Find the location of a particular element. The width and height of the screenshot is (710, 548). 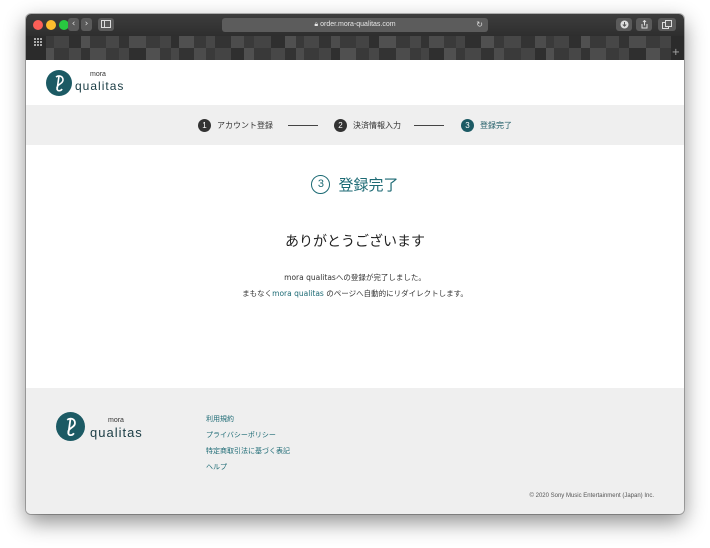

lock-icon: 🔒︎ is located at coordinates (316, 24).